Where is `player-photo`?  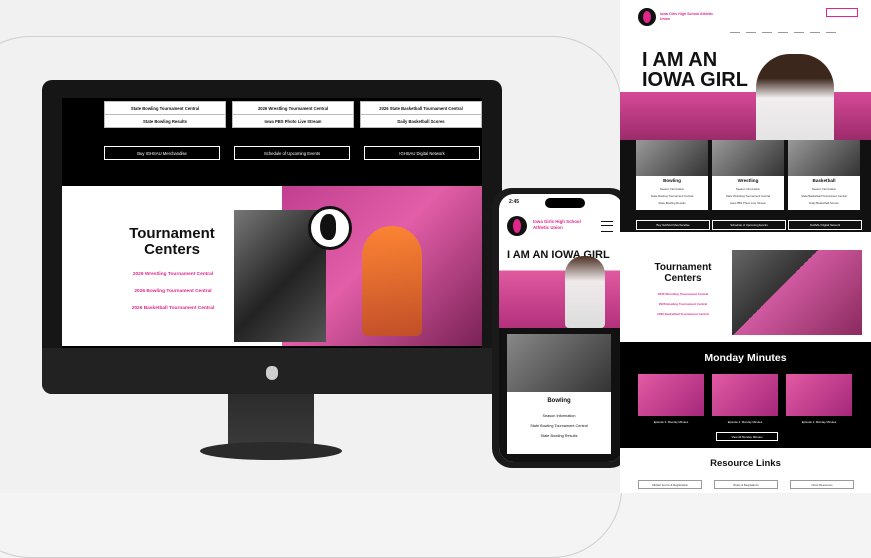
player-photo is located at coordinates (585, 292).